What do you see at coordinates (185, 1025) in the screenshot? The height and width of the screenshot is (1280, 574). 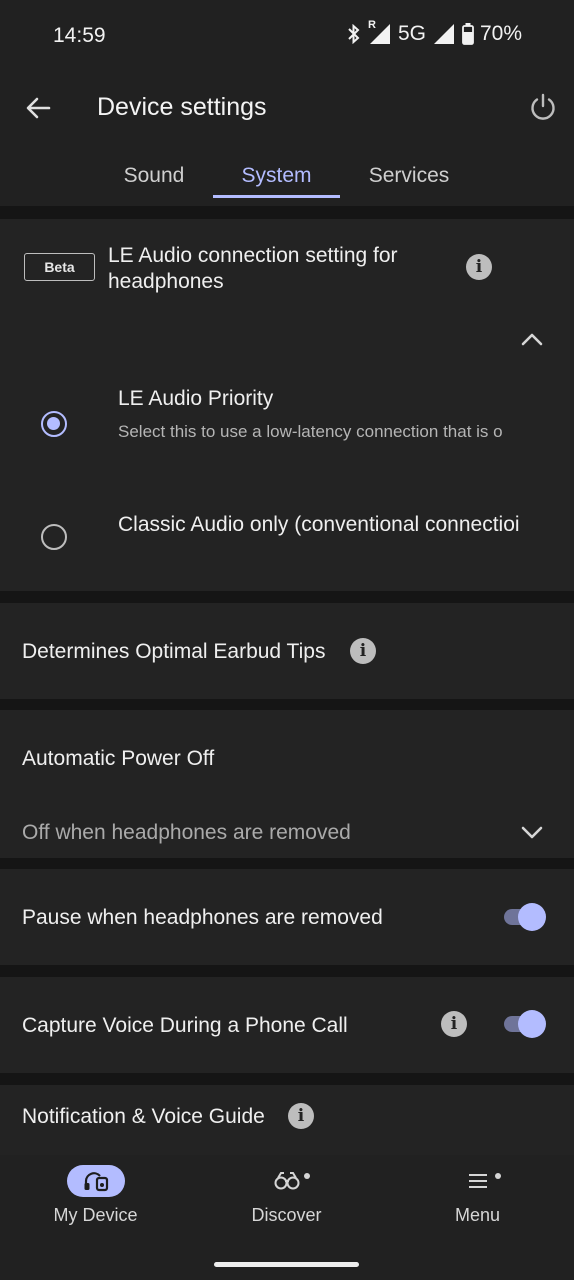 I see `capture-voice-label: Capture Voice During a Phone Call` at bounding box center [185, 1025].